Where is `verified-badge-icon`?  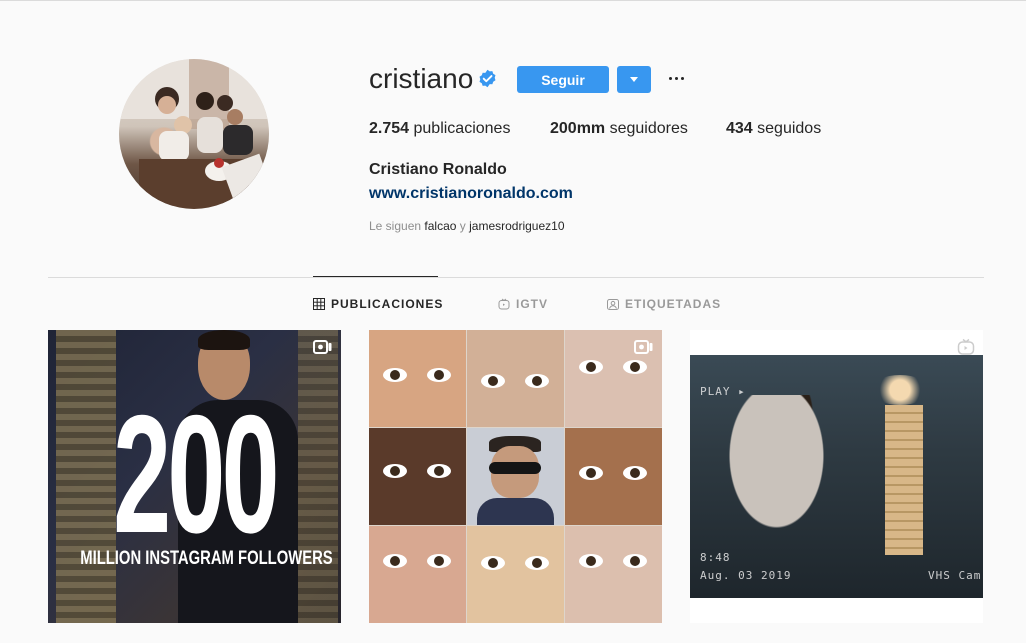
verified-badge-icon is located at coordinates (487, 78).